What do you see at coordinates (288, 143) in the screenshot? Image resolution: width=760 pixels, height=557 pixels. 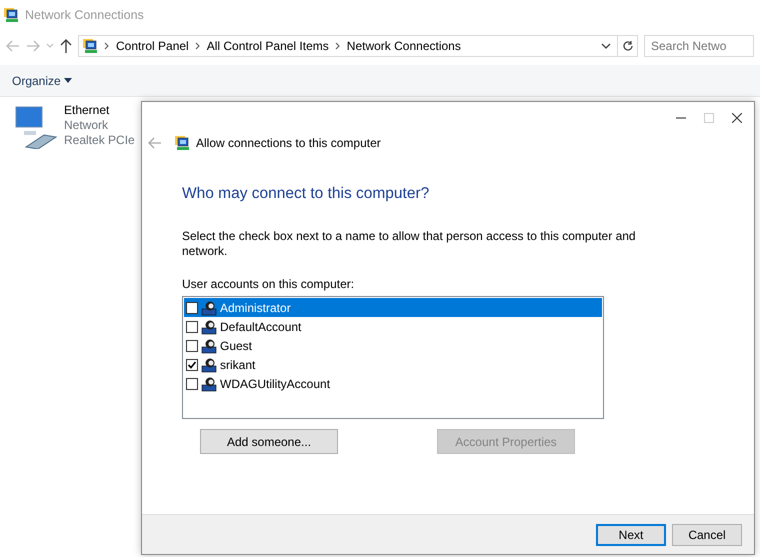 I see `dialog-header: Allow connections to this computer` at bounding box center [288, 143].